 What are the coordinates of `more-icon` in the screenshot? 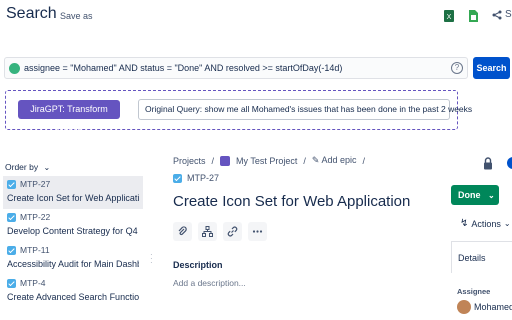 It's located at (257, 231).